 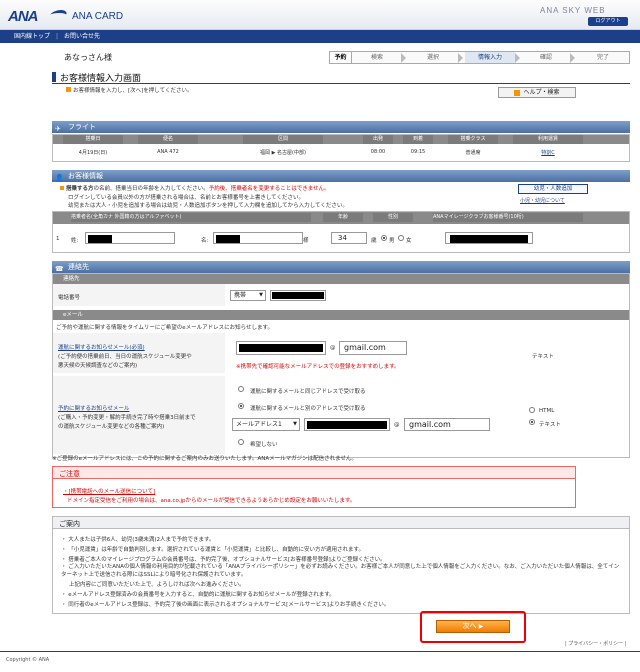 What do you see at coordinates (241, 389) in the screenshot?
I see `rsv-same-address-radio` at bounding box center [241, 389].